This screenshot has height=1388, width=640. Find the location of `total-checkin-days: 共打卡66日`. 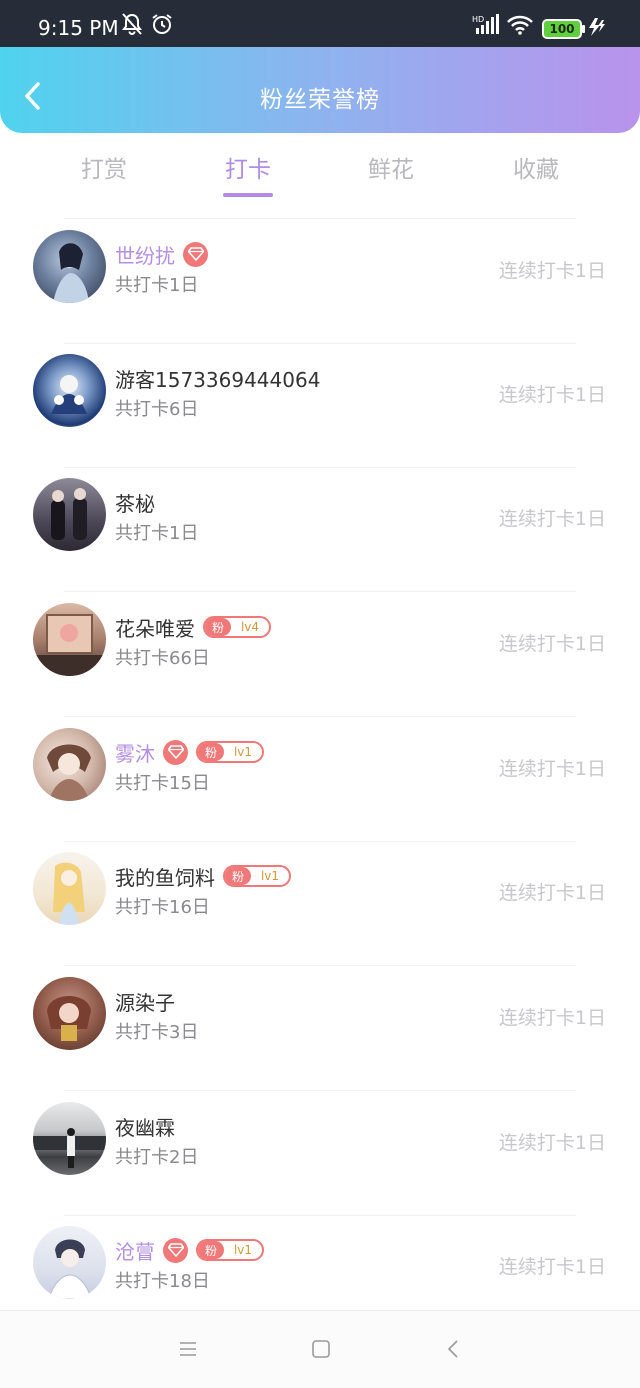

total-checkin-days: 共打卡66日 is located at coordinates (162, 658).